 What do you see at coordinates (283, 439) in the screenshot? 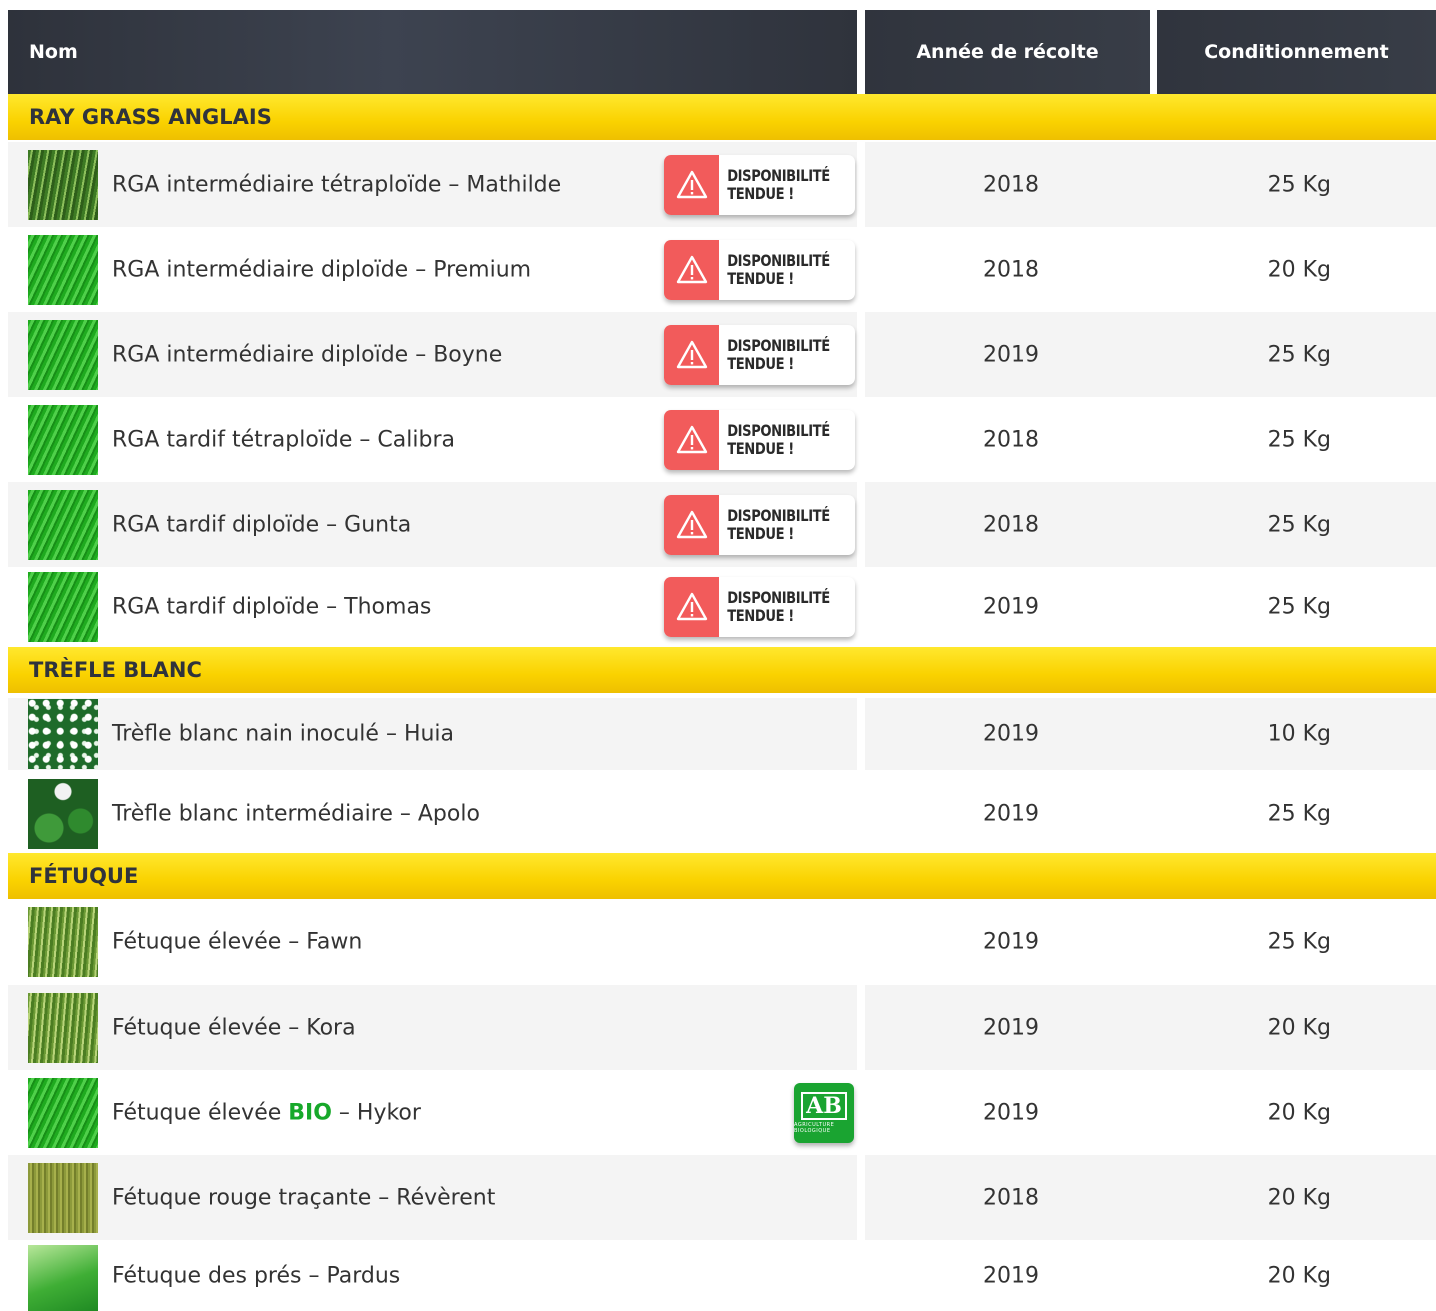
I see `product-name: RGA tardif tétraploïde – Calibra` at bounding box center [283, 439].